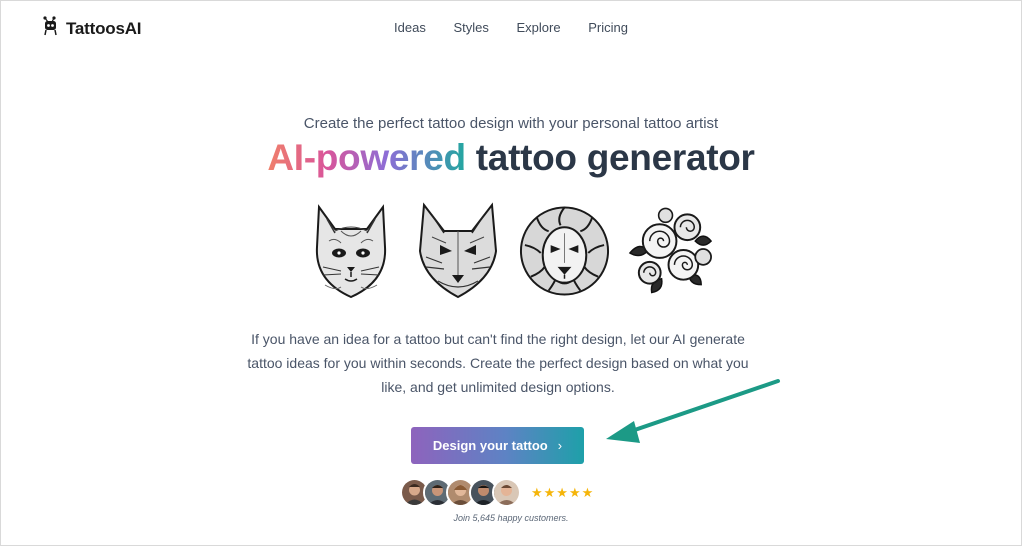  I want to click on roses-tattoo-image, so click(671, 251).